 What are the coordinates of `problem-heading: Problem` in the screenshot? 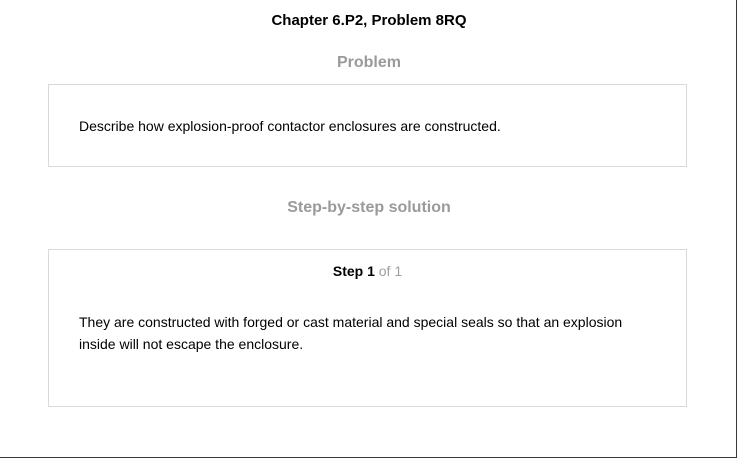 It's located at (368, 62).